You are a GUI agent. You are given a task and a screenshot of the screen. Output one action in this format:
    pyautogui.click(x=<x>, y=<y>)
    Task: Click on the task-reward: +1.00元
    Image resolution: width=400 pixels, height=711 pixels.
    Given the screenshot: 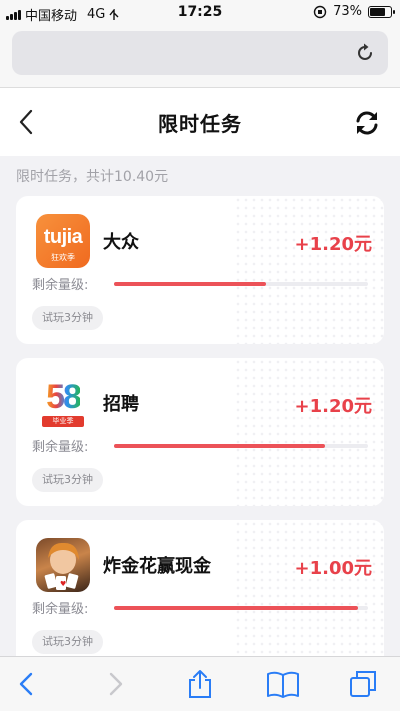 What is the action you would take?
    pyautogui.click(x=333, y=568)
    